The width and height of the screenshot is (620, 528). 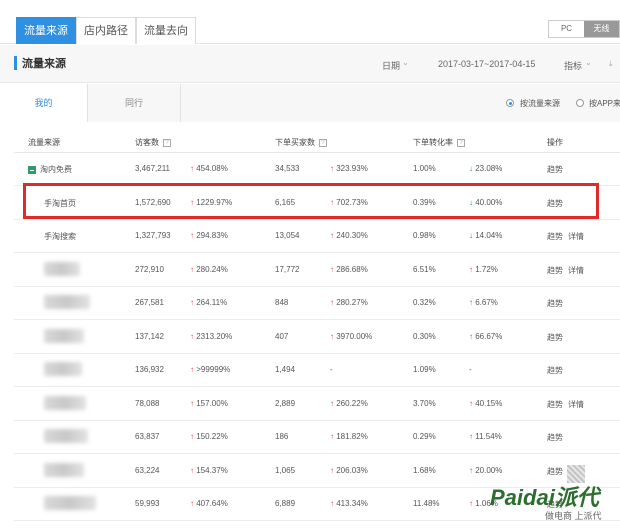 I want to click on buyers-cell-value: 848, so click(x=282, y=302).